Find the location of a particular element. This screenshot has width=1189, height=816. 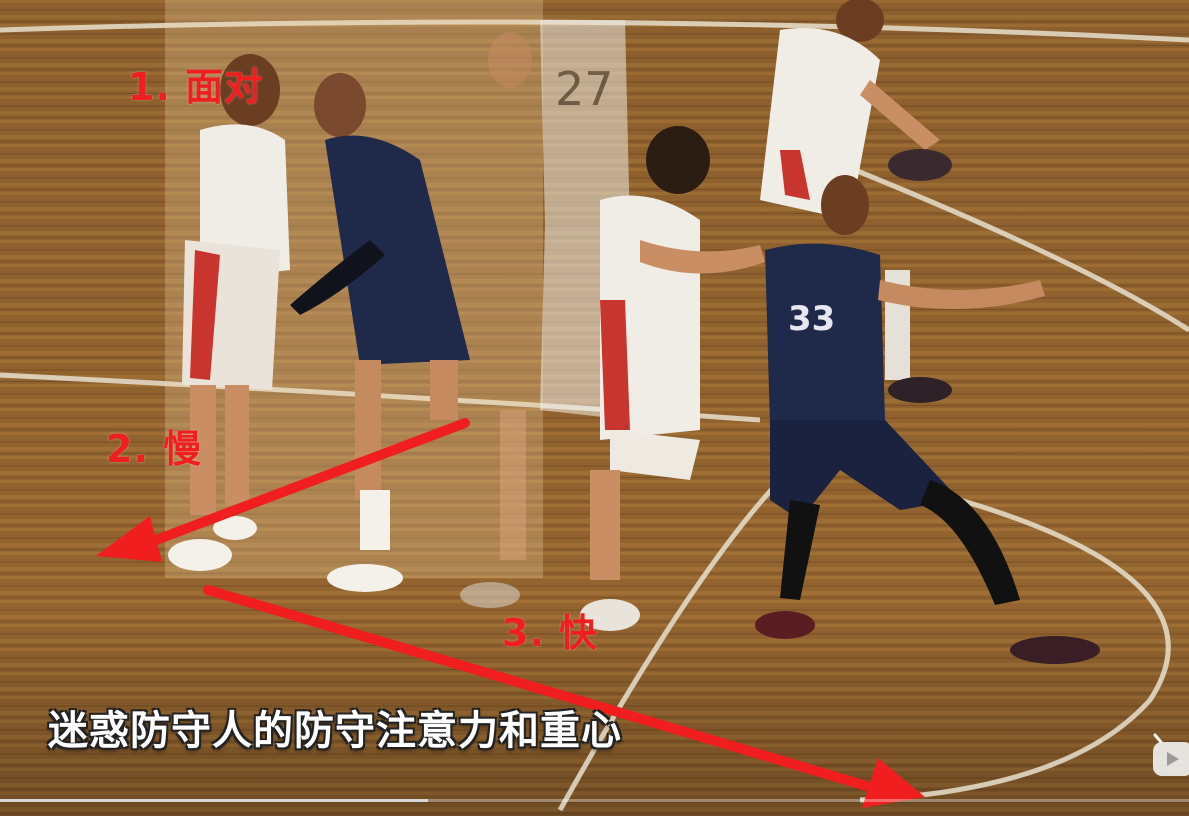

video-subtitle: 迷惑防守人的防守注意力和重心 is located at coordinates (335, 731).